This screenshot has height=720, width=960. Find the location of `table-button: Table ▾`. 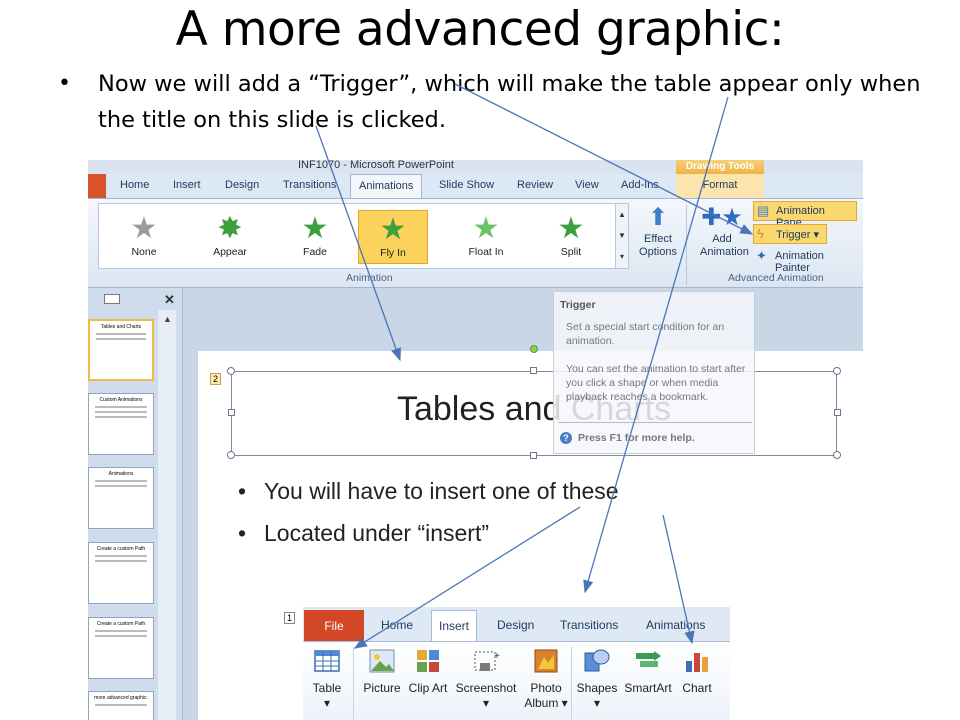

table-button: Table ▾ is located at coordinates (327, 679).